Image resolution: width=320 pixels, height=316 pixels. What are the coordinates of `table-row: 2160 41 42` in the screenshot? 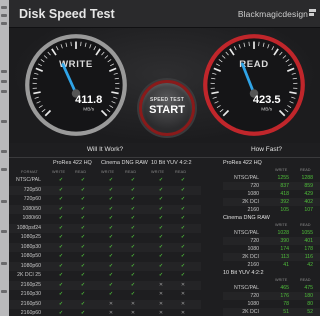 It's located at (271, 265).